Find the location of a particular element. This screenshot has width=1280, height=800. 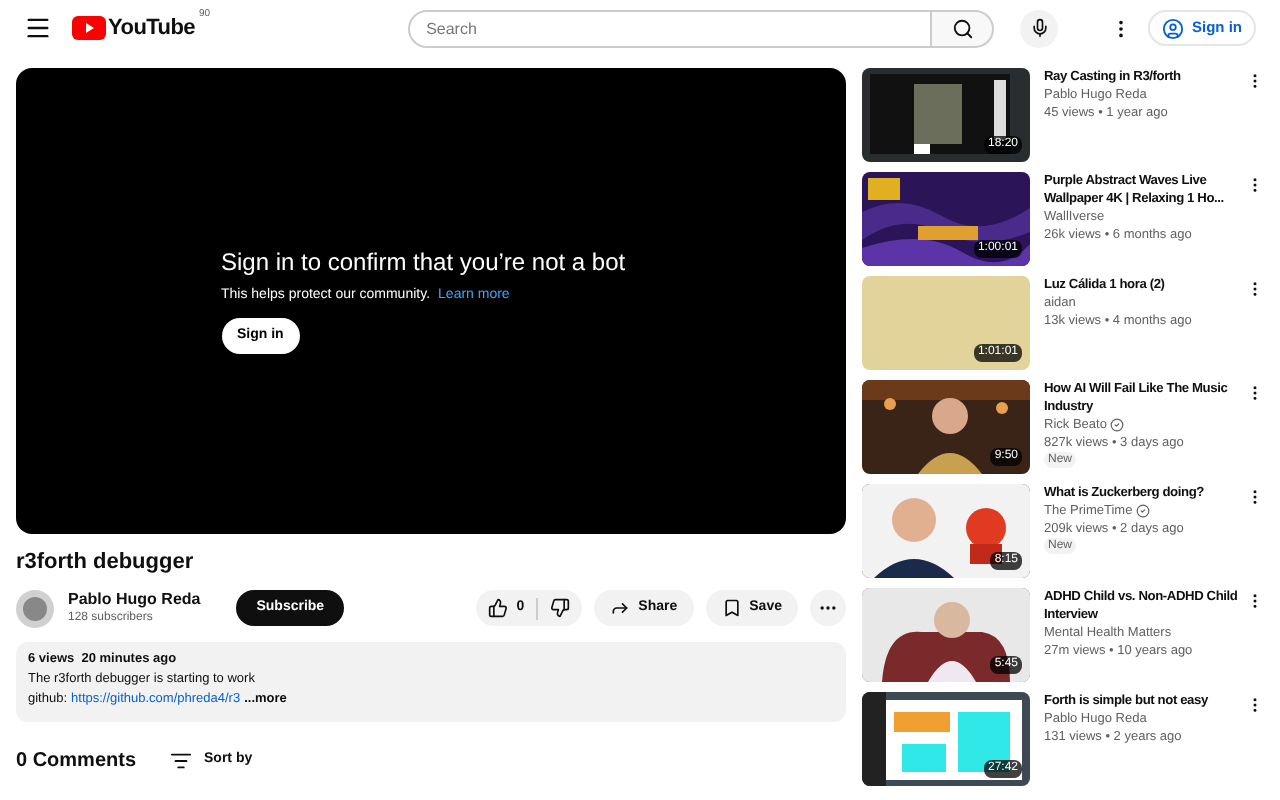

menu-icon is located at coordinates (38, 28).